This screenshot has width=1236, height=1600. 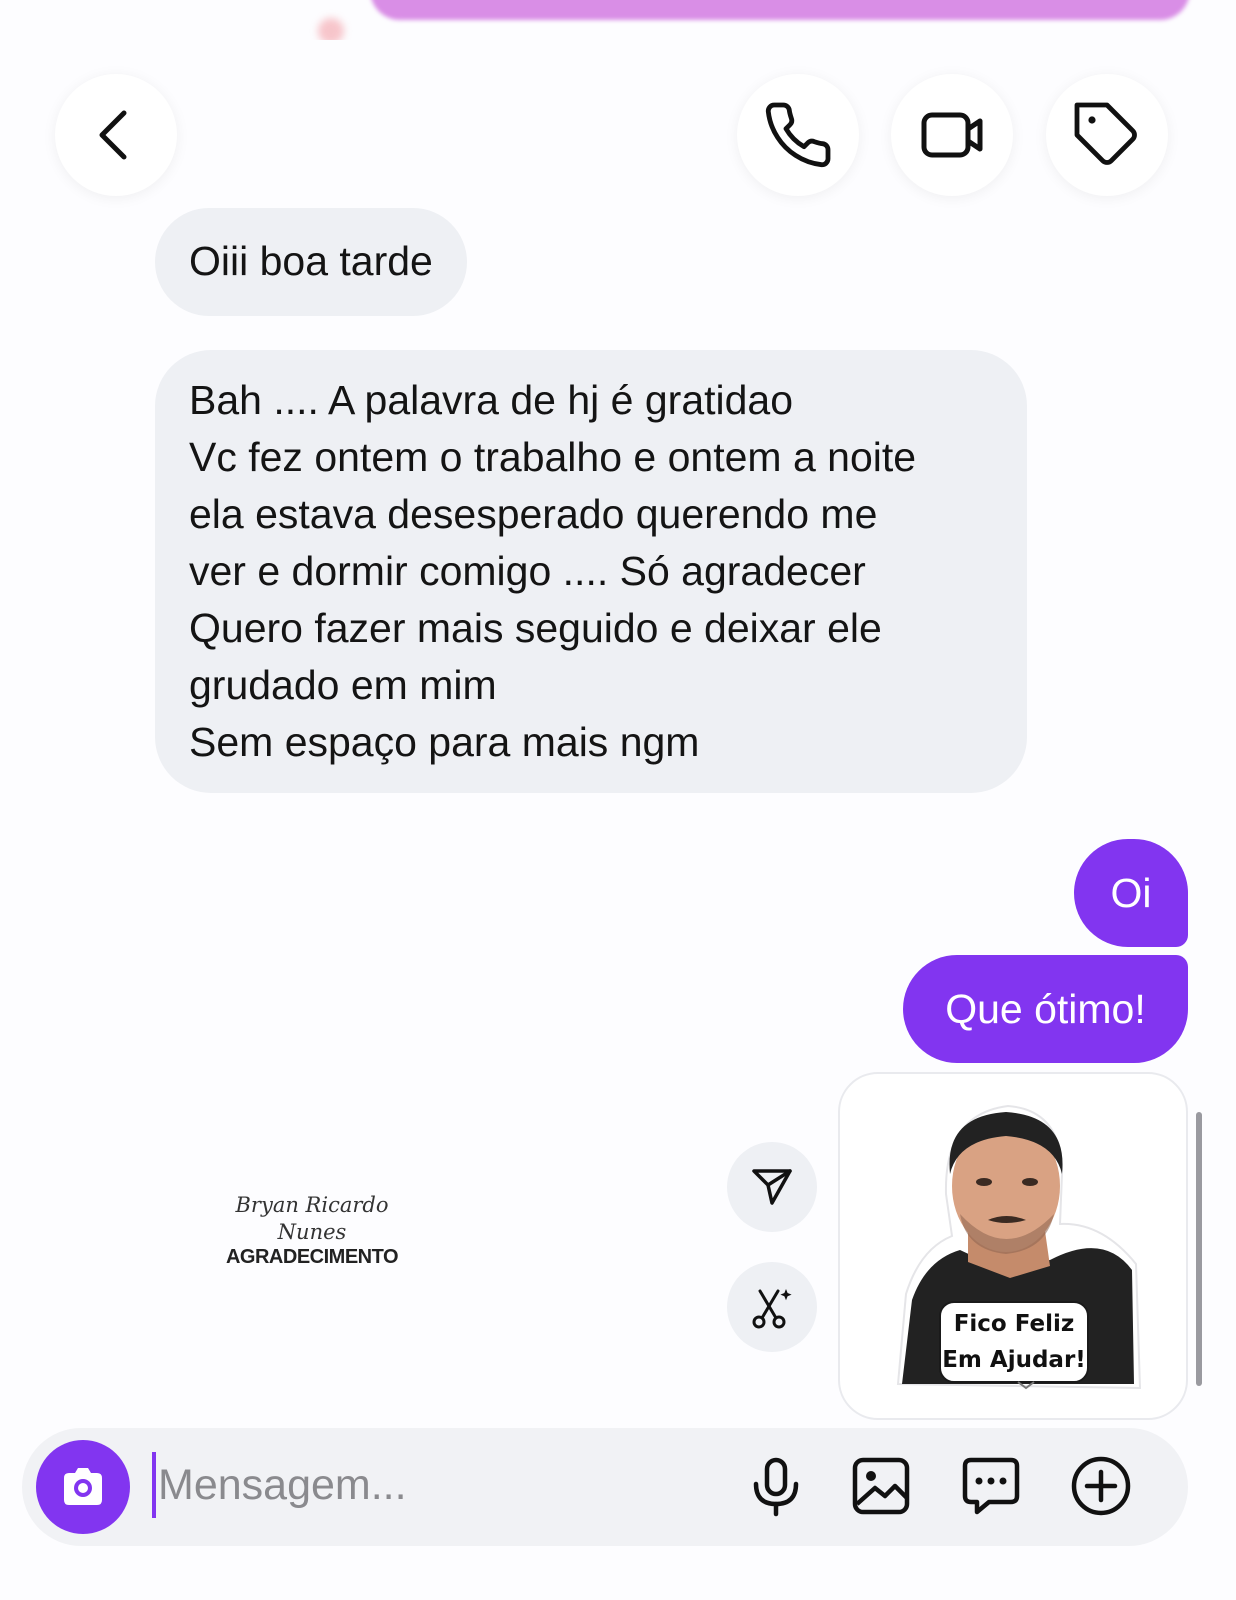 I want to click on video-camera-icon, so click(x=952, y=135).